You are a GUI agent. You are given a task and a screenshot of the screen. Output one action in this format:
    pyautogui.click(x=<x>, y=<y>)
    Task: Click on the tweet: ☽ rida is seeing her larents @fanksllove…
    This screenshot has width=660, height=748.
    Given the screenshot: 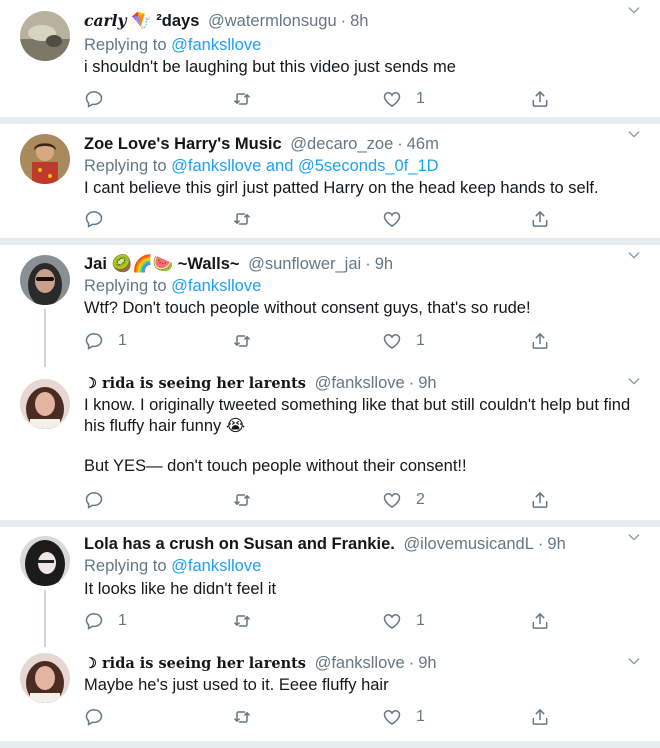 What is the action you would take?
    pyautogui.click(x=330, y=693)
    